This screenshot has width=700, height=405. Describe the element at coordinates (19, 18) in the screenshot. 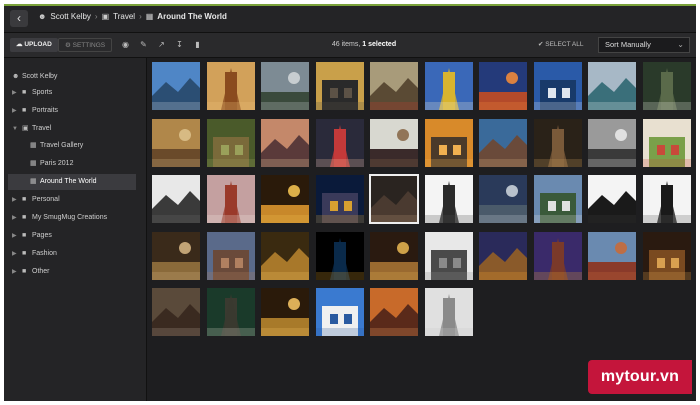

I see `back-button: ‹` at that location.